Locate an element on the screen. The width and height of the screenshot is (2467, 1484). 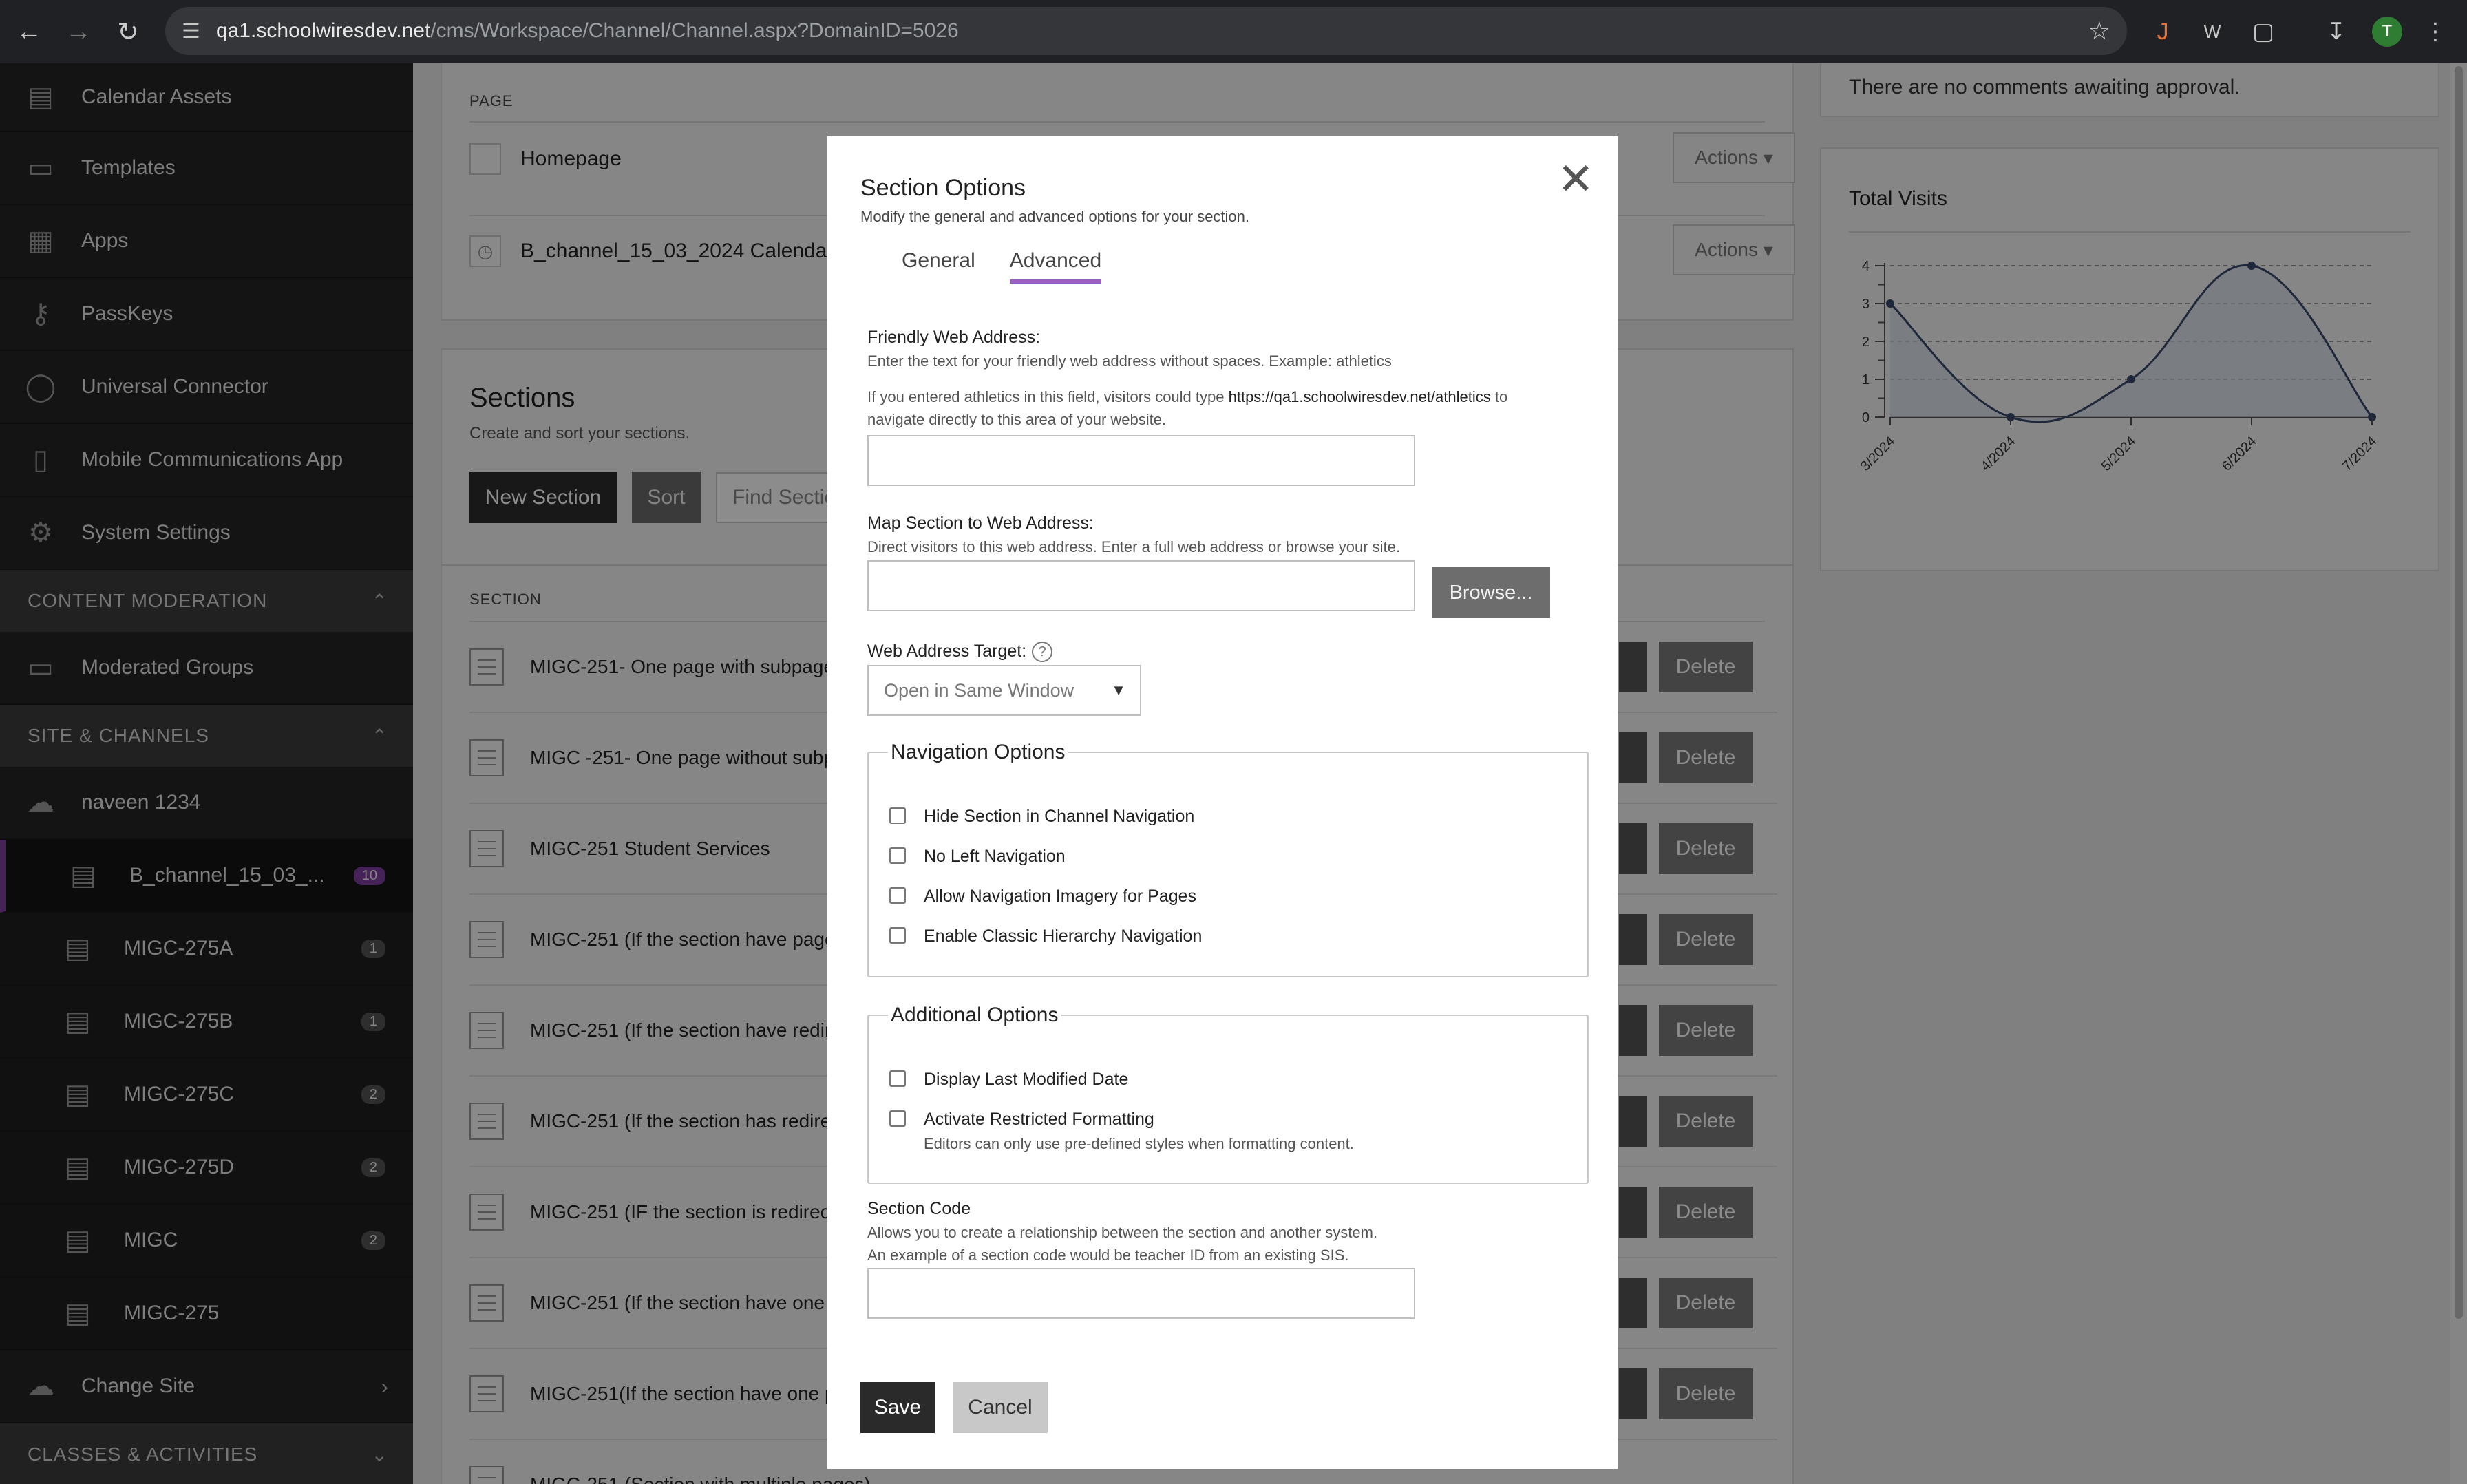
no-left-nav-option: No Left Navigation is located at coordinates (978, 857).